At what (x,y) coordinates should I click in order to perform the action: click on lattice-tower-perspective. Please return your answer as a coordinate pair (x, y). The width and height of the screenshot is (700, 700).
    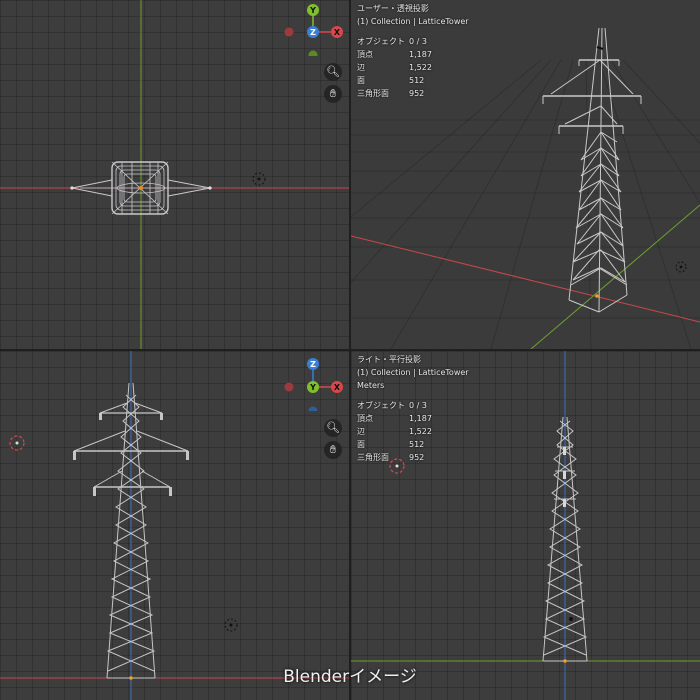
    Looking at the image, I should click on (592, 170).